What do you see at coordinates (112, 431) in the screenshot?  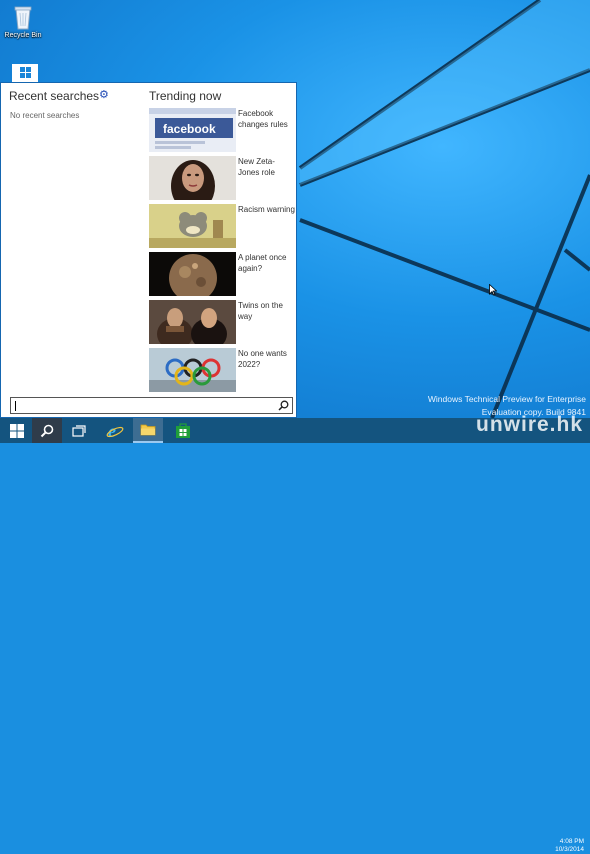 I see `svg-text: e` at bounding box center [112, 431].